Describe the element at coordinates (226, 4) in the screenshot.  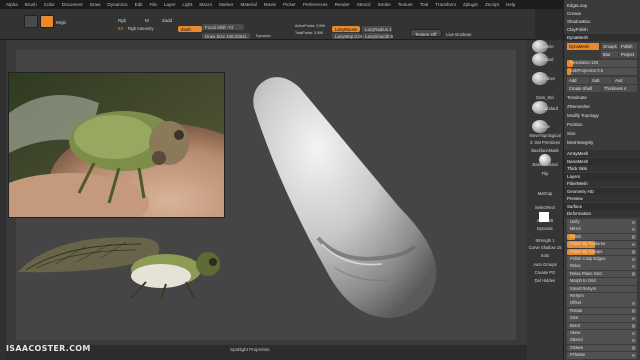
I see `menu-marker: Marker` at that location.